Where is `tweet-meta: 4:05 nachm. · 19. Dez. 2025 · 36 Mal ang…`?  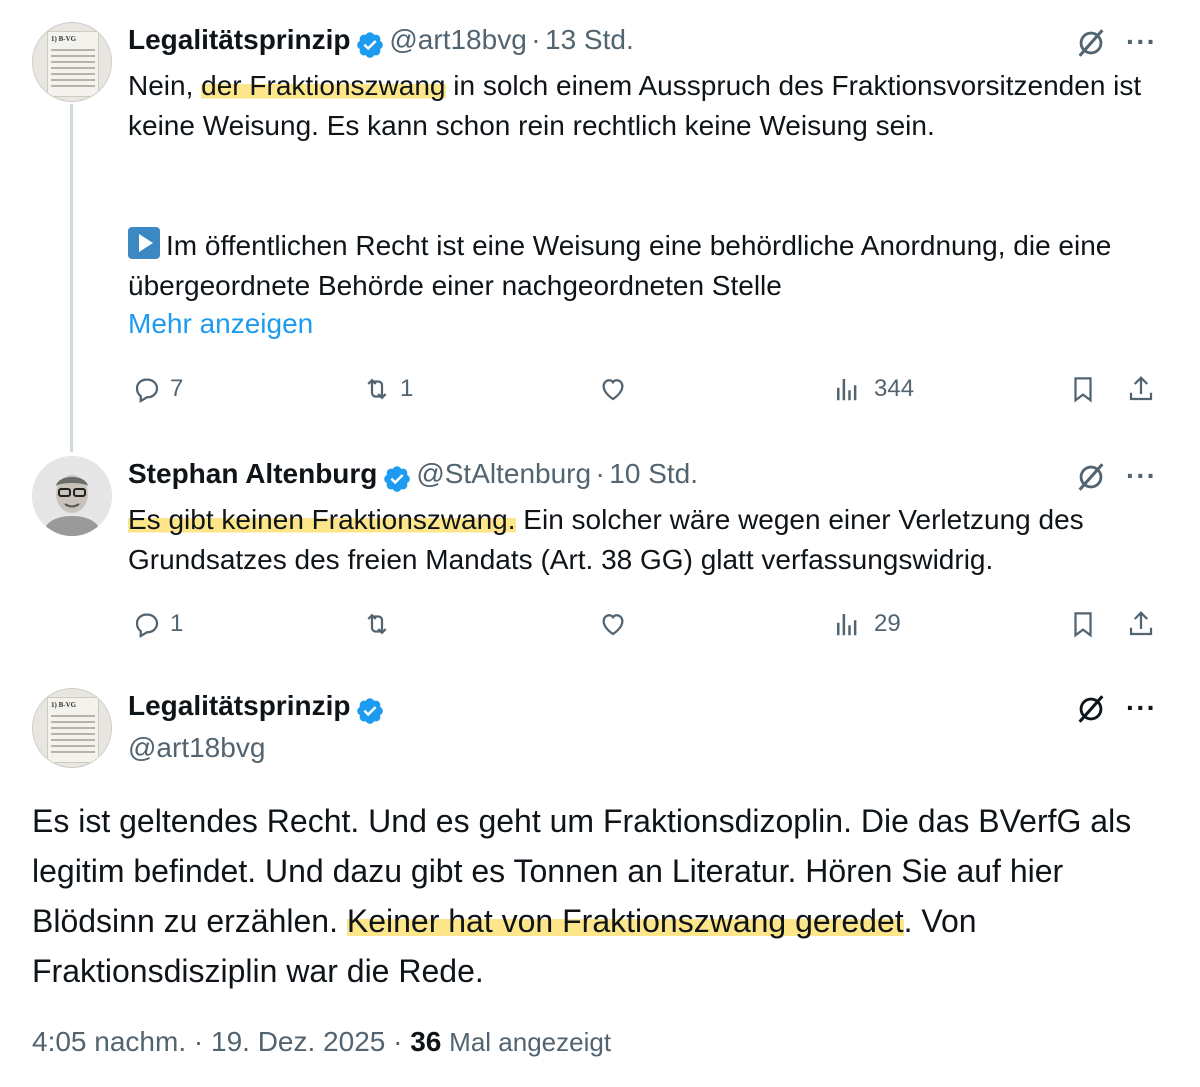
tweet-meta: 4:05 nachm. · 19. Dez. 2025 · 36 Mal ang… is located at coordinates (321, 1042).